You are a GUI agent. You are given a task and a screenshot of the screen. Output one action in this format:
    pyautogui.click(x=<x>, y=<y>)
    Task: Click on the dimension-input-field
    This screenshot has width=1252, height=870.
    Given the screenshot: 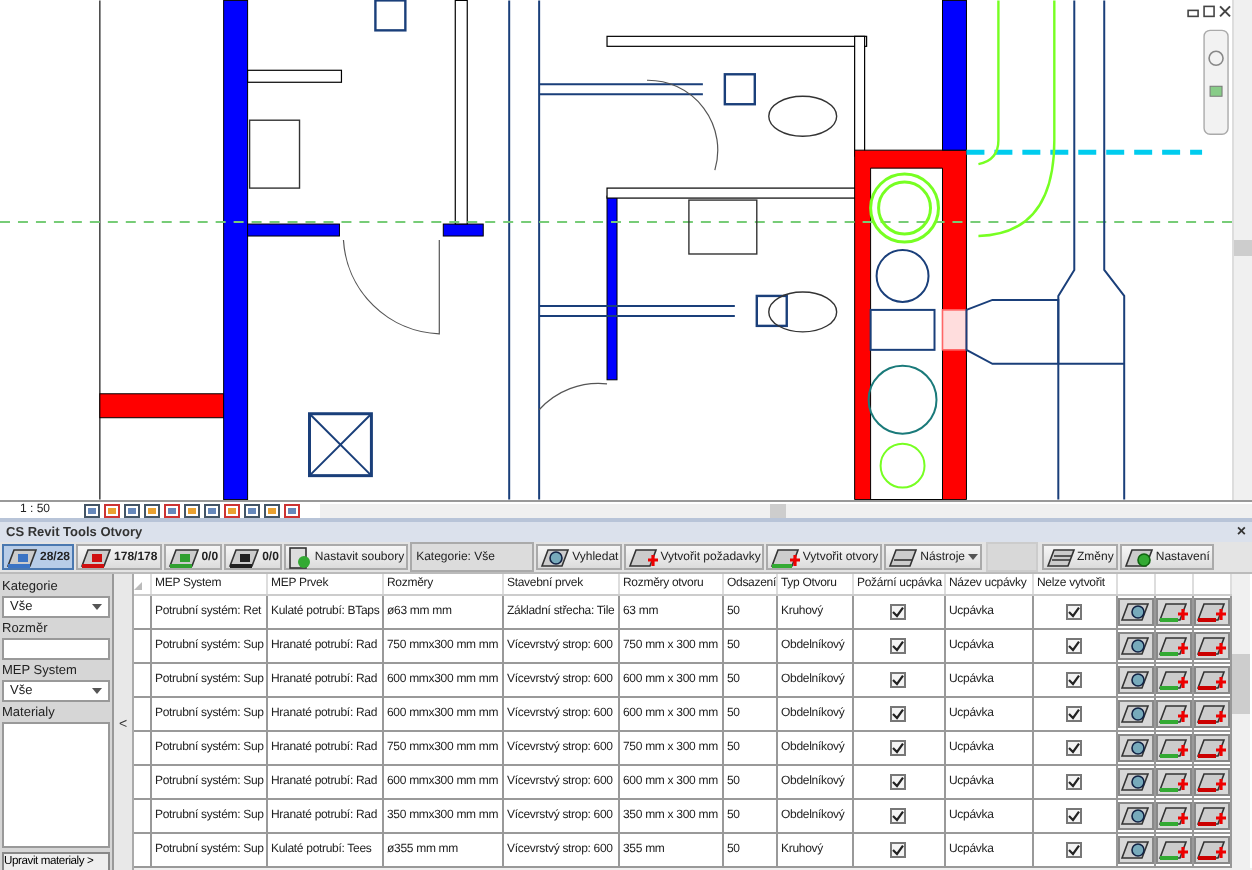 What is the action you would take?
    pyautogui.click(x=56, y=649)
    